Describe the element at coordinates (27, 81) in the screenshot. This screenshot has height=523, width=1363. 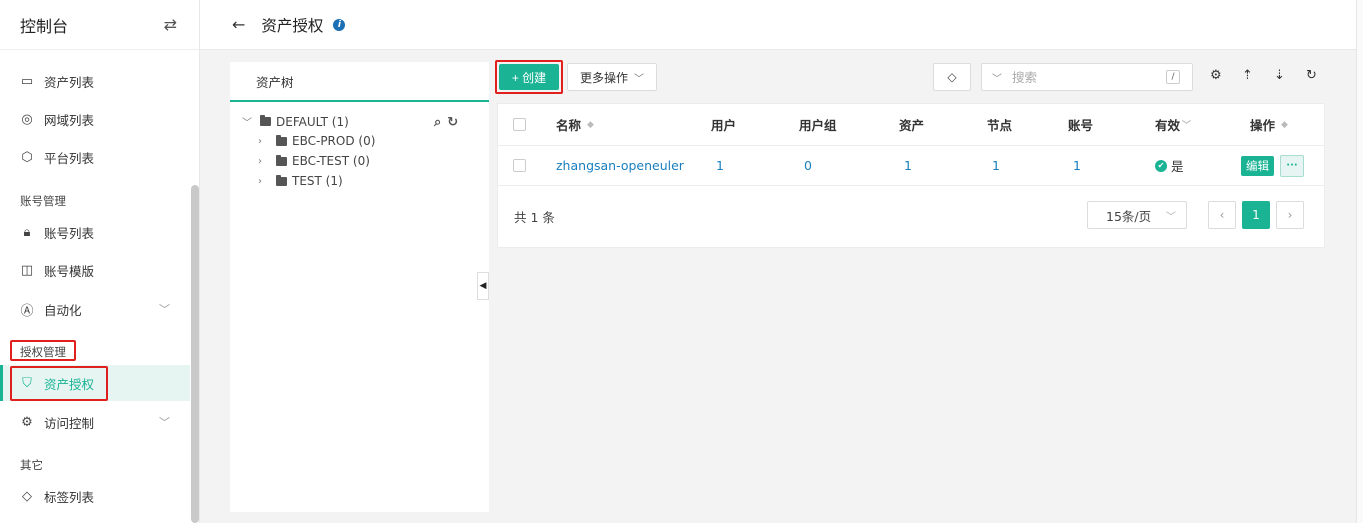
I see `monitor-icon: ▭` at that location.